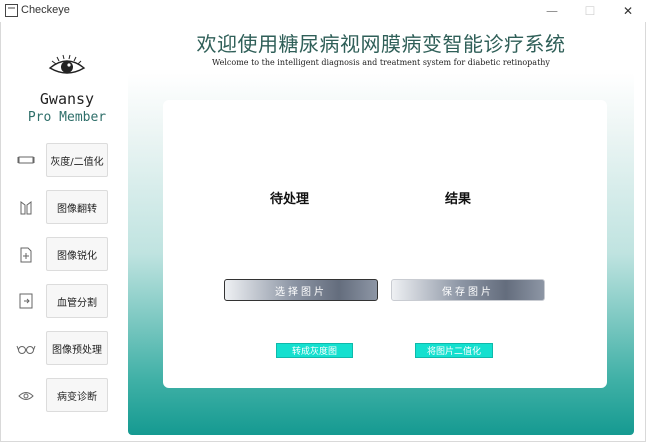 The width and height of the screenshot is (646, 442). Describe the element at coordinates (458, 199) in the screenshot. I see `result-image-label: 结果` at that location.